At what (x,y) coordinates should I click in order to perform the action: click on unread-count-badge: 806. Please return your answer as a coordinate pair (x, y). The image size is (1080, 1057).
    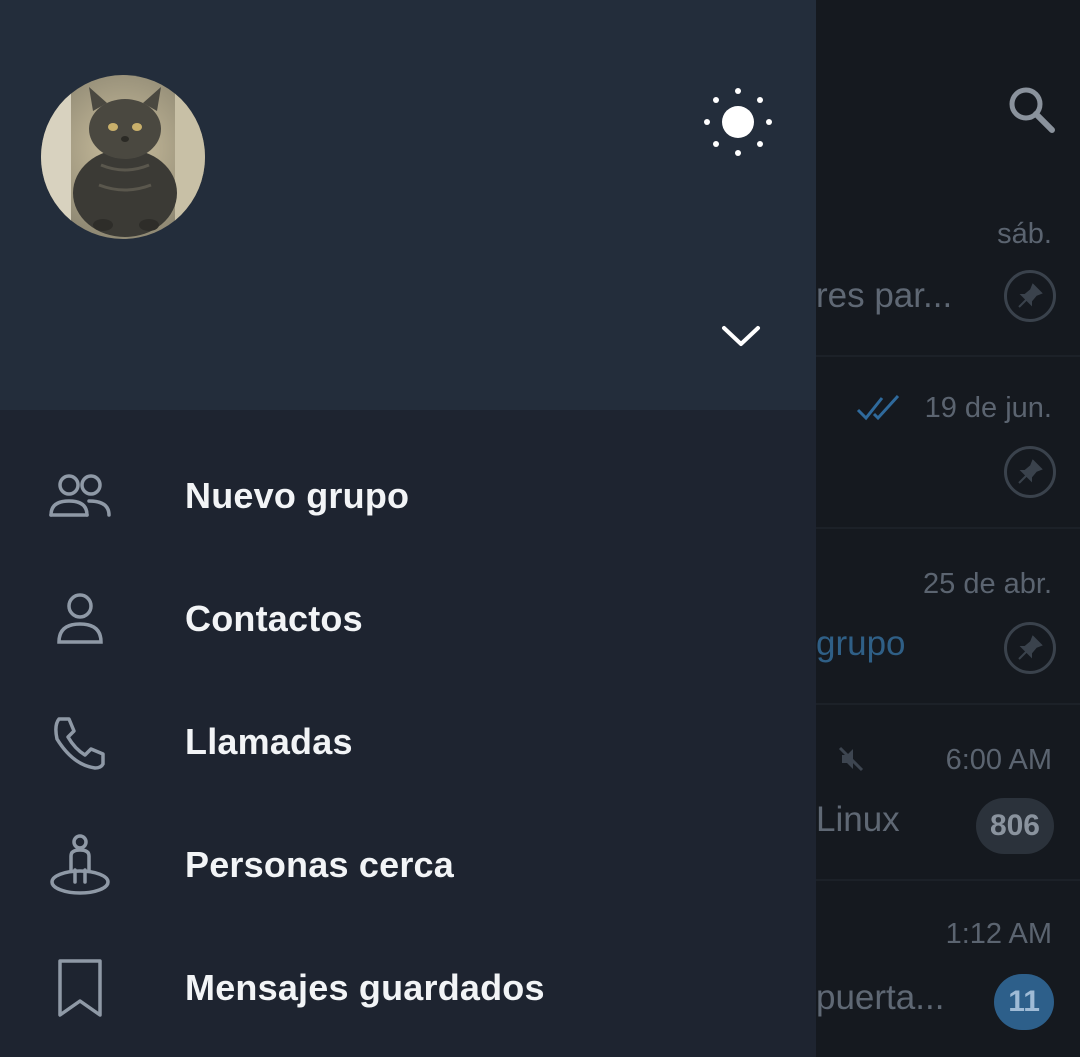
    Looking at the image, I should click on (1014, 826).